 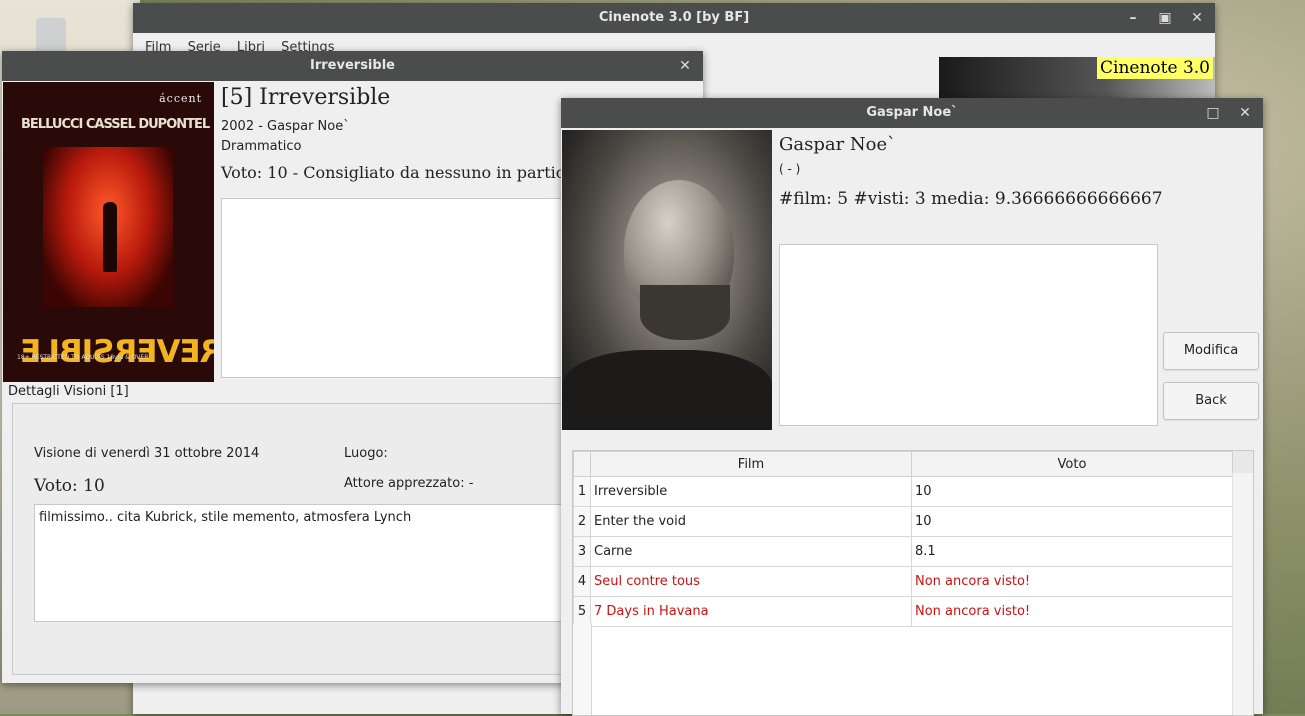 I want to click on director-window-titlebar: Gaspar Noe` □ ✕, so click(x=912, y=113).